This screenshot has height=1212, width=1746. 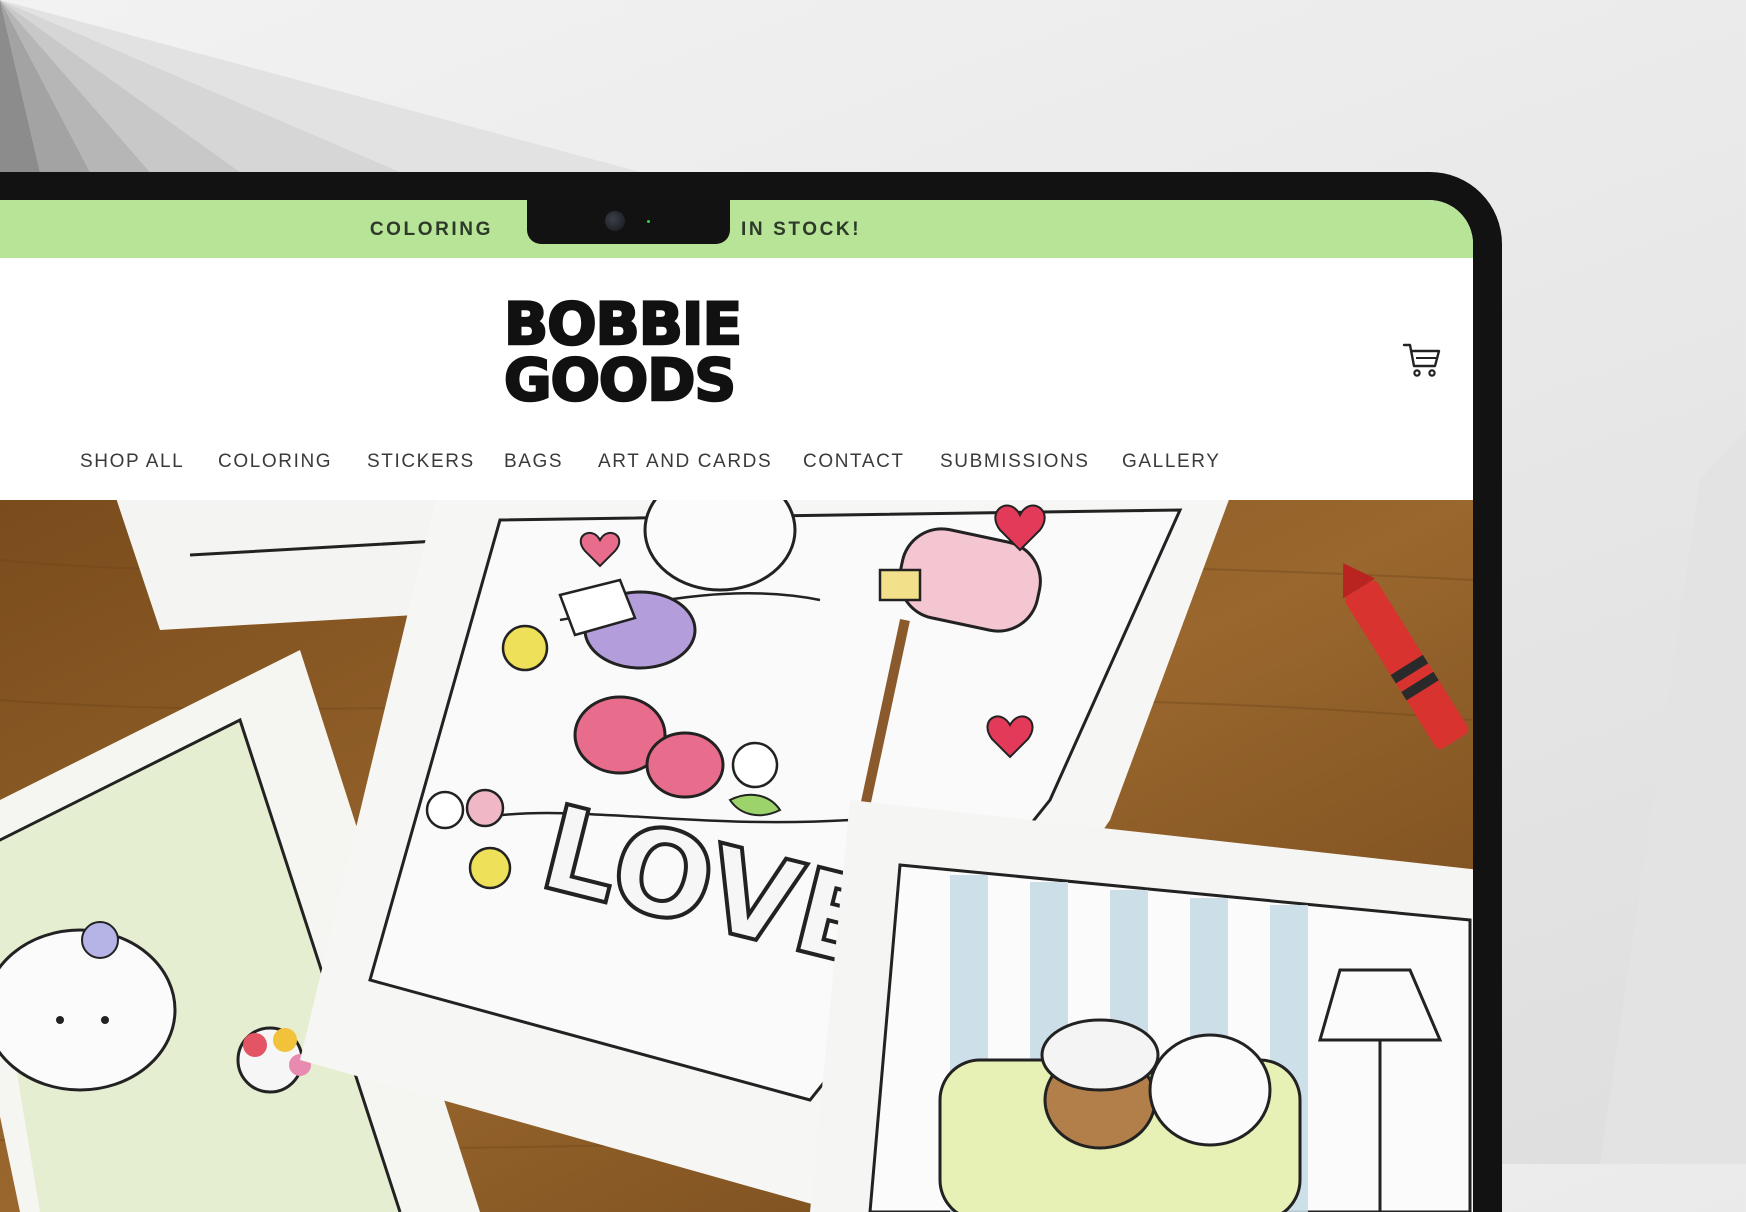 I want to click on nav-art-and-cards: ART AND CARDS, so click(x=685, y=462).